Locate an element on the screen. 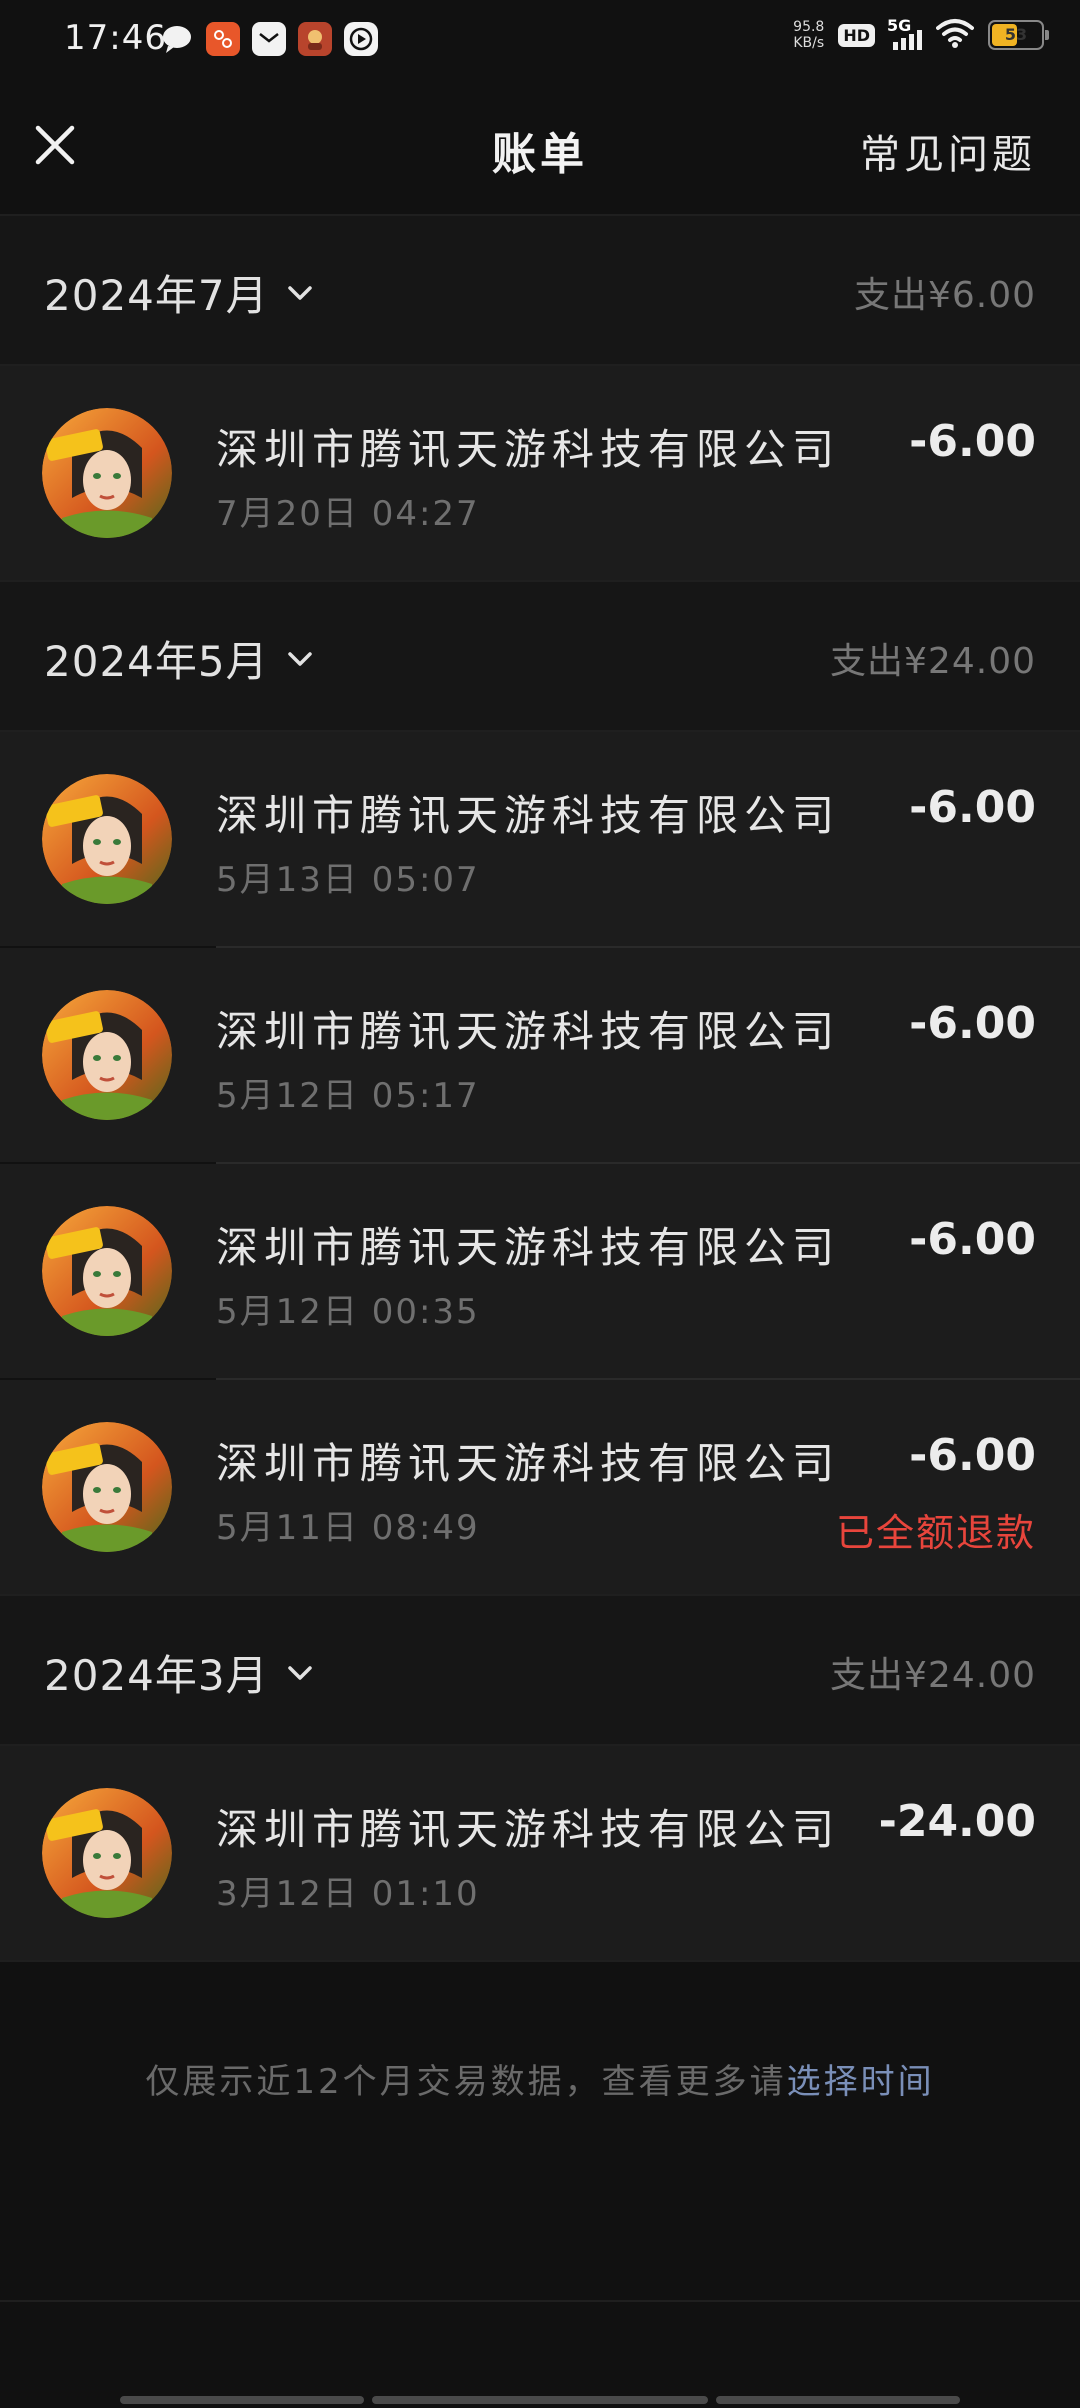 This screenshot has width=1080, height=2408. status-indicators: 95.8 KB/s HD 5G 53 is located at coordinates (921, 34).